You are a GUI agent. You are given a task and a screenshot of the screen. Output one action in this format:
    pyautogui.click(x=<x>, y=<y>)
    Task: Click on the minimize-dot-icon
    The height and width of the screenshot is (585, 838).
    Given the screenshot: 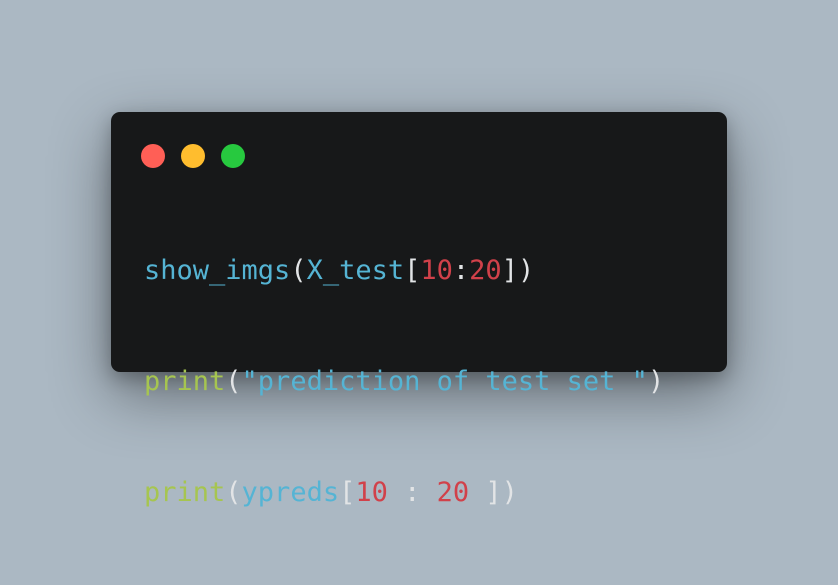 What is the action you would take?
    pyautogui.click(x=193, y=156)
    